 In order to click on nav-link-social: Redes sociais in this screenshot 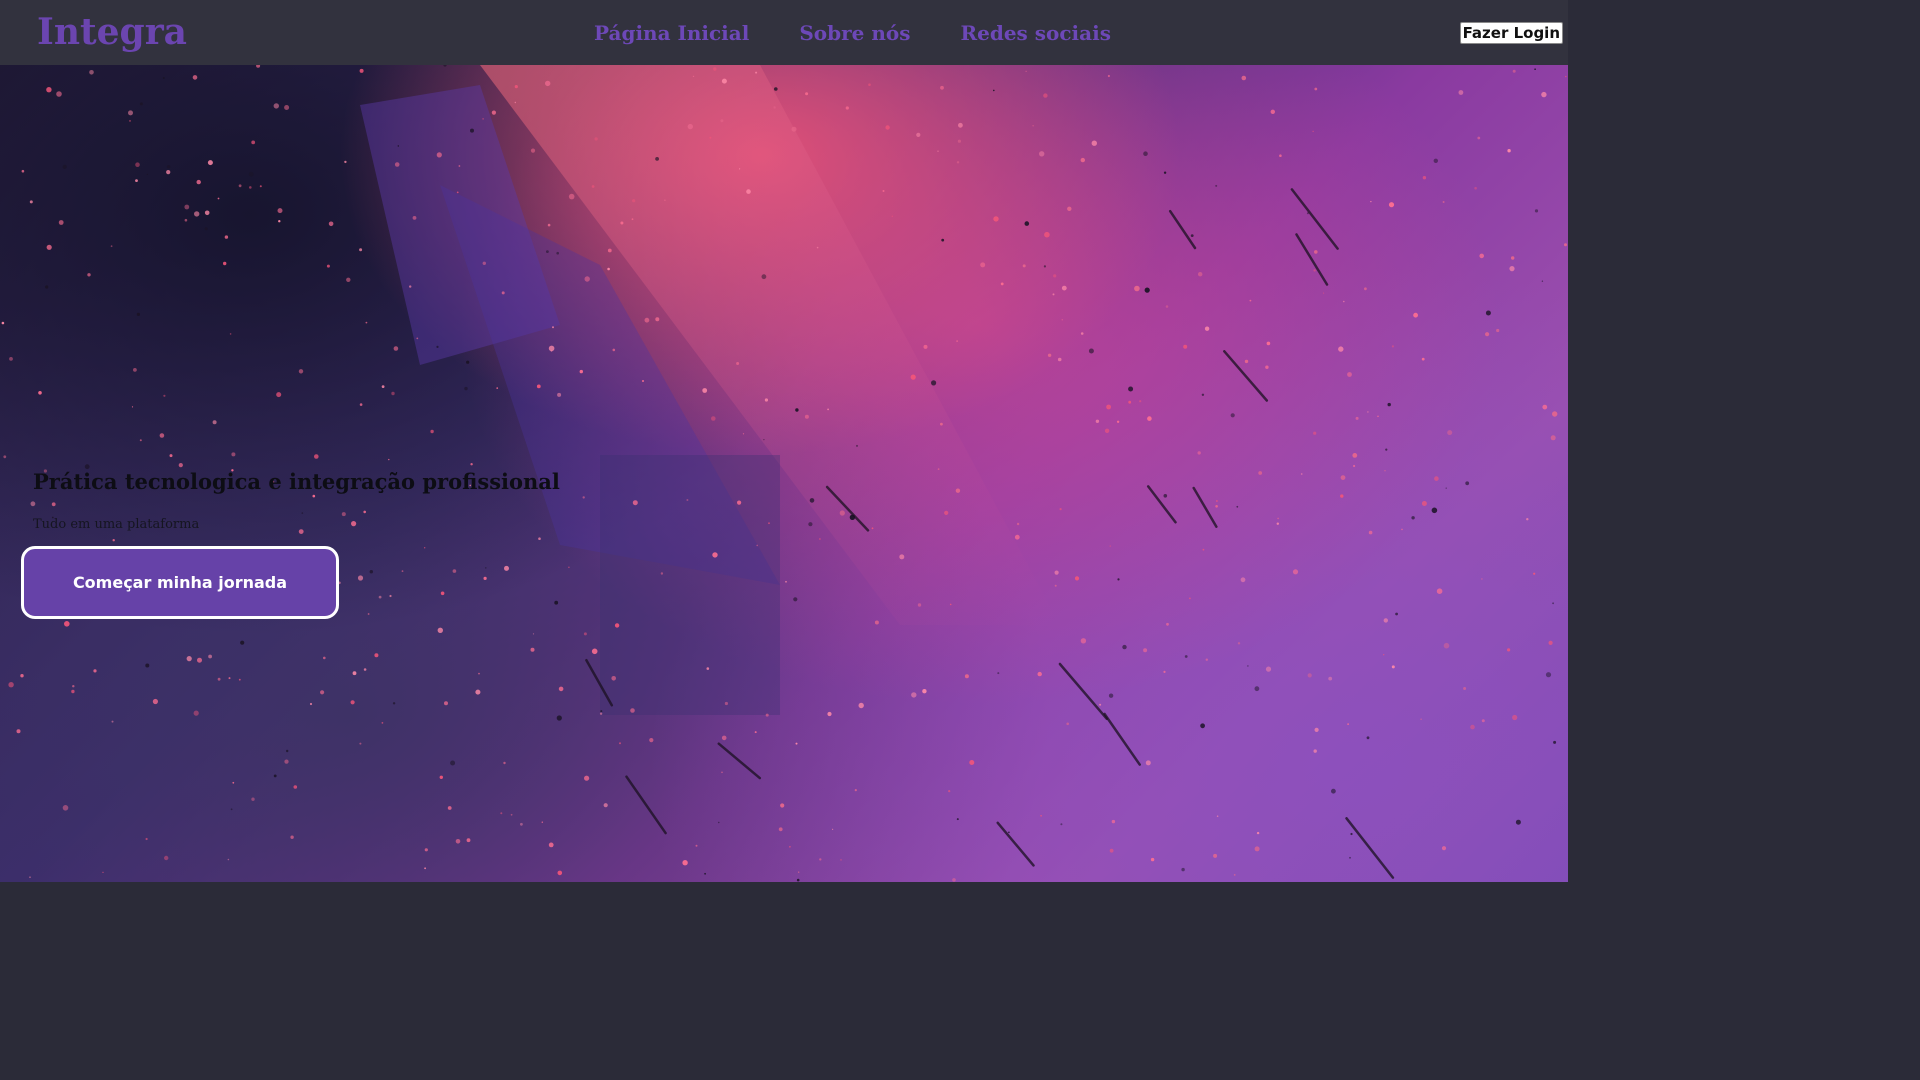, I will do `click(1035, 33)`.